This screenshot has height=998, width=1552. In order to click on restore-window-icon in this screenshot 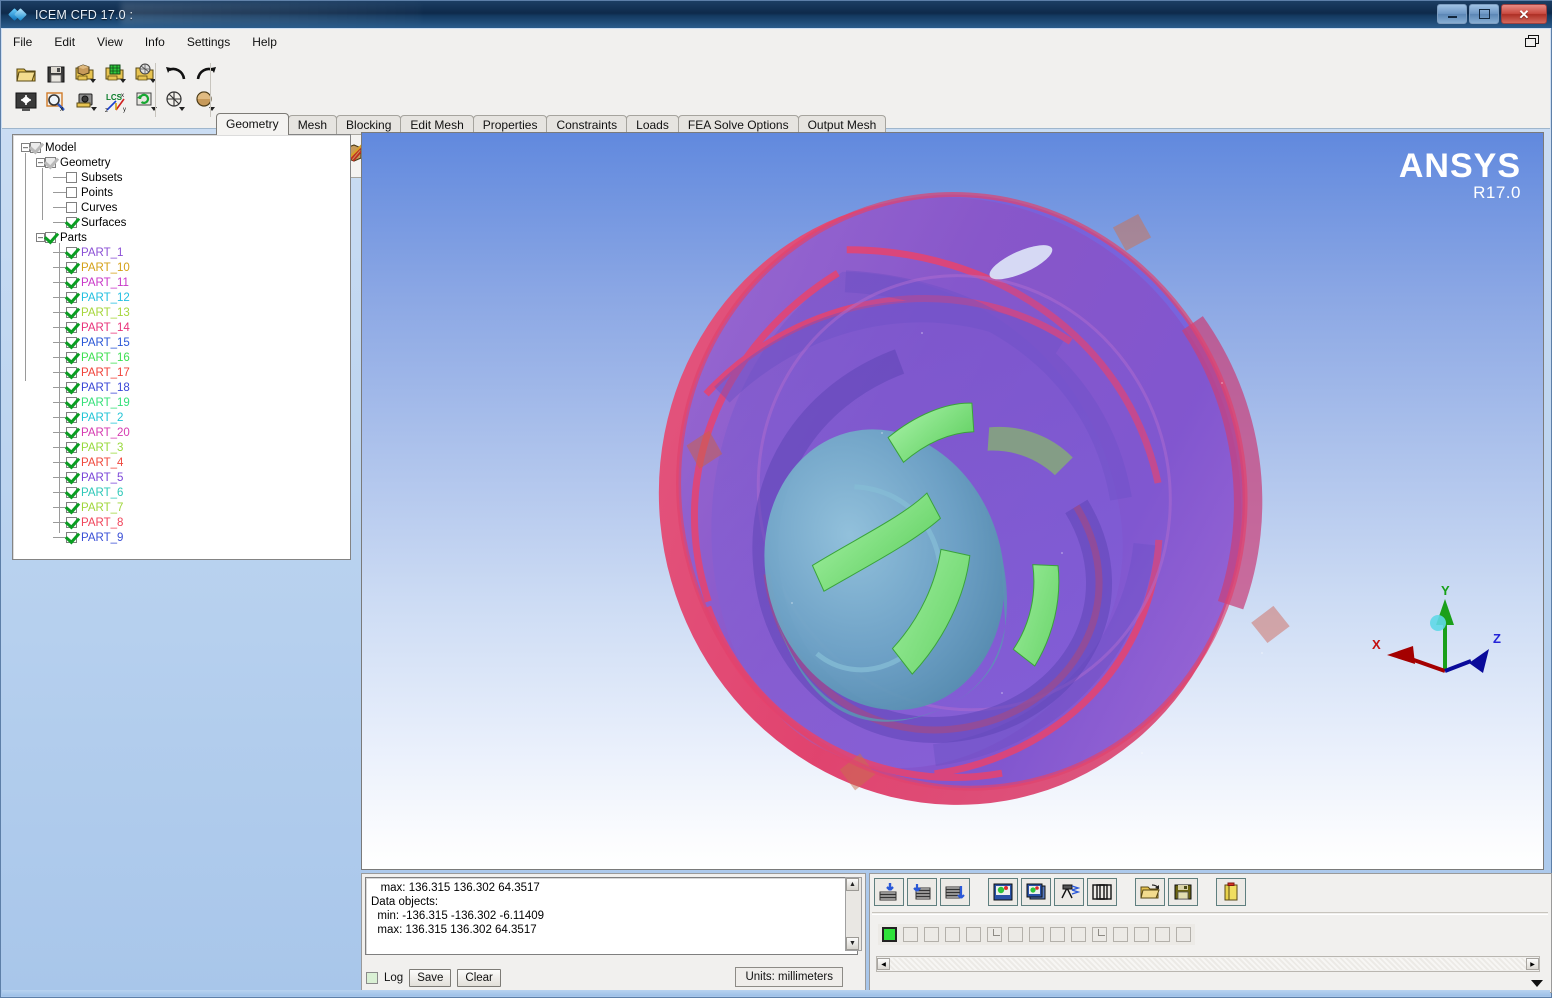, I will do `click(1533, 41)`.